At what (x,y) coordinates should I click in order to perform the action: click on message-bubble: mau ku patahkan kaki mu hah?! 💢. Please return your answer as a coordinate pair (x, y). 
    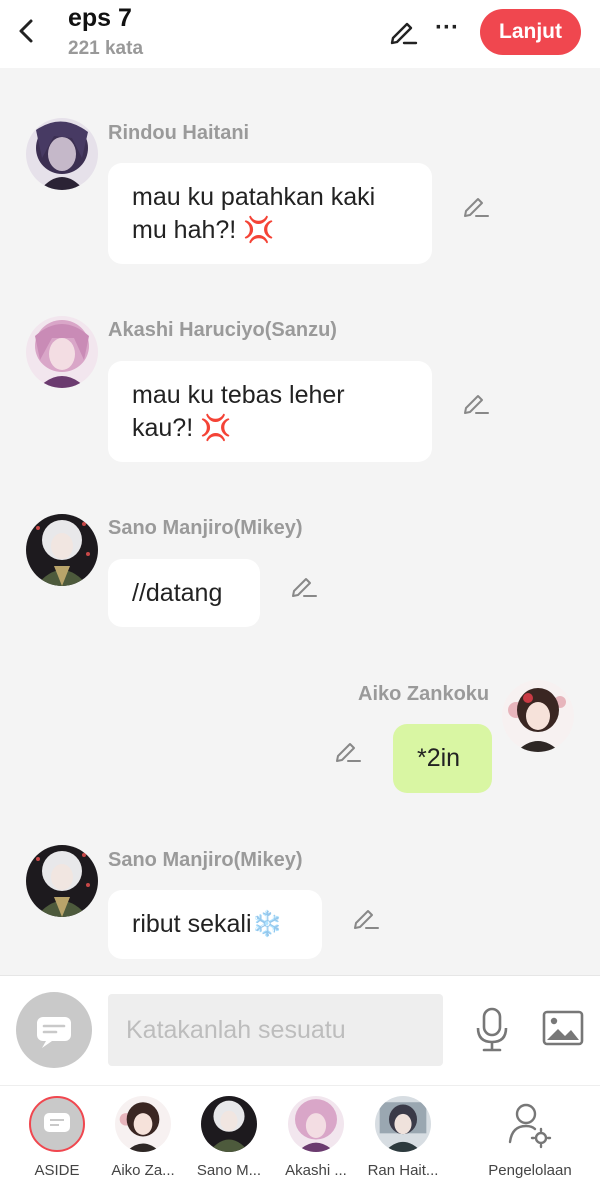
    Looking at the image, I should click on (270, 213).